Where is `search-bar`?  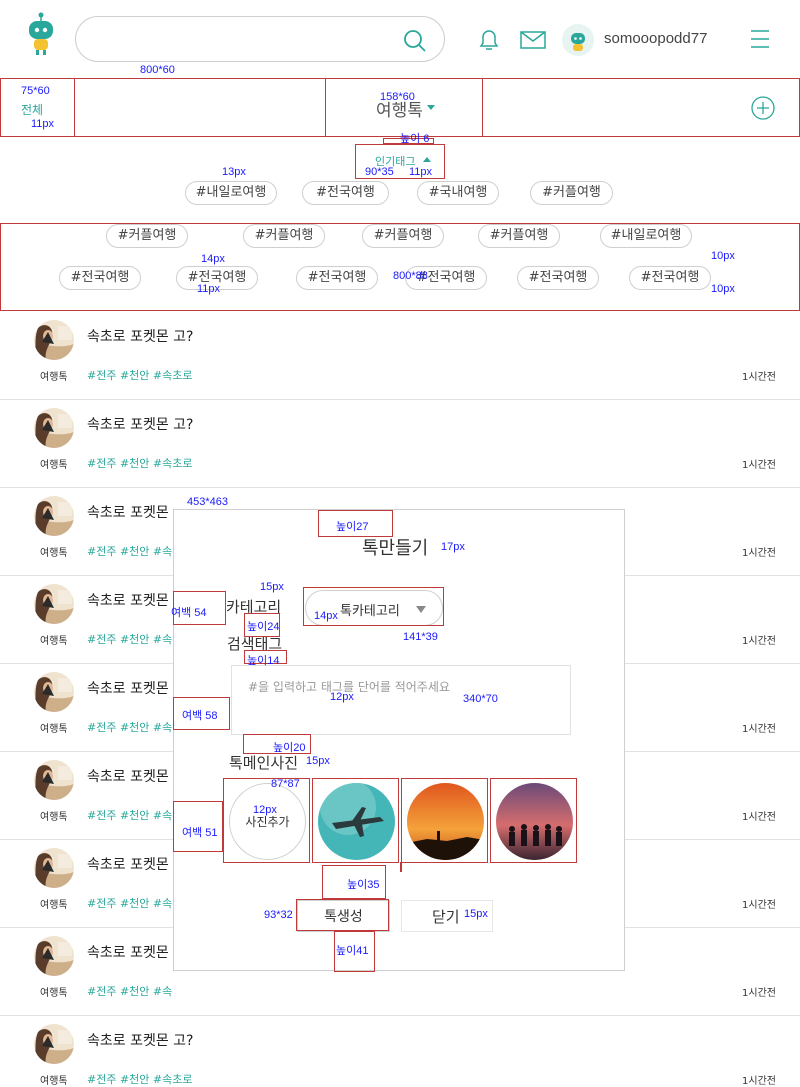
search-bar is located at coordinates (260, 39).